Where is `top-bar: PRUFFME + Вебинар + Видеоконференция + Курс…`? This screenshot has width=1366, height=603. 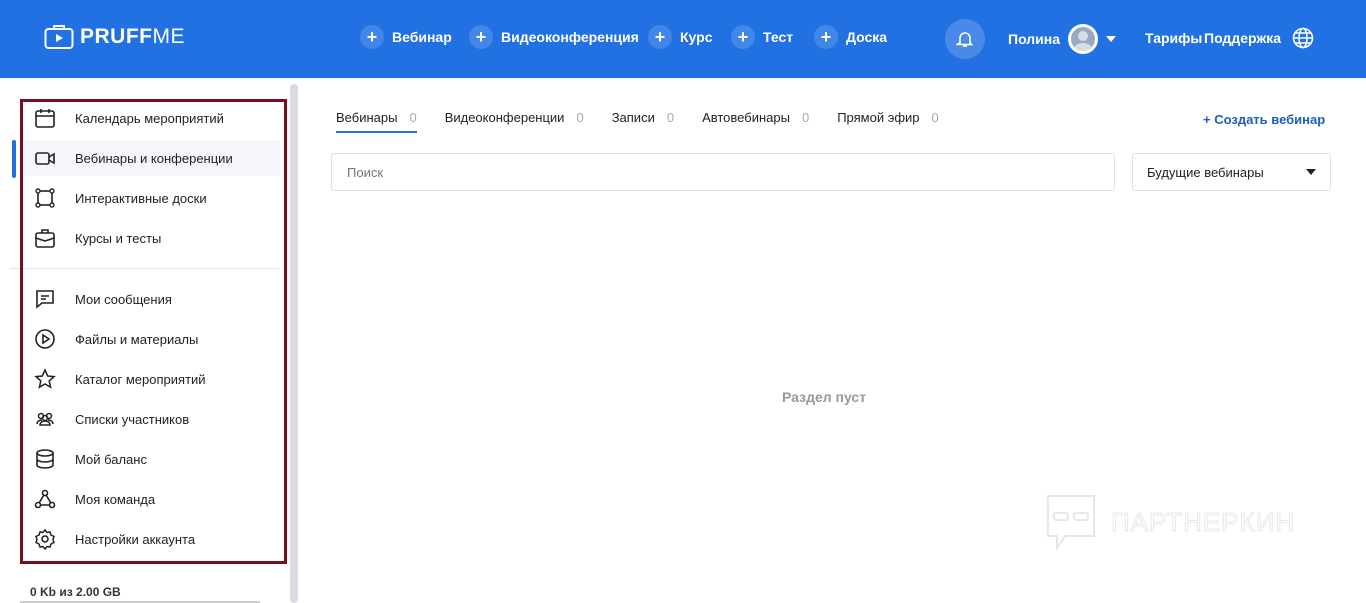
top-bar: PRUFFME + Вебинар + Видеоконференция + Курс… is located at coordinates (683, 39).